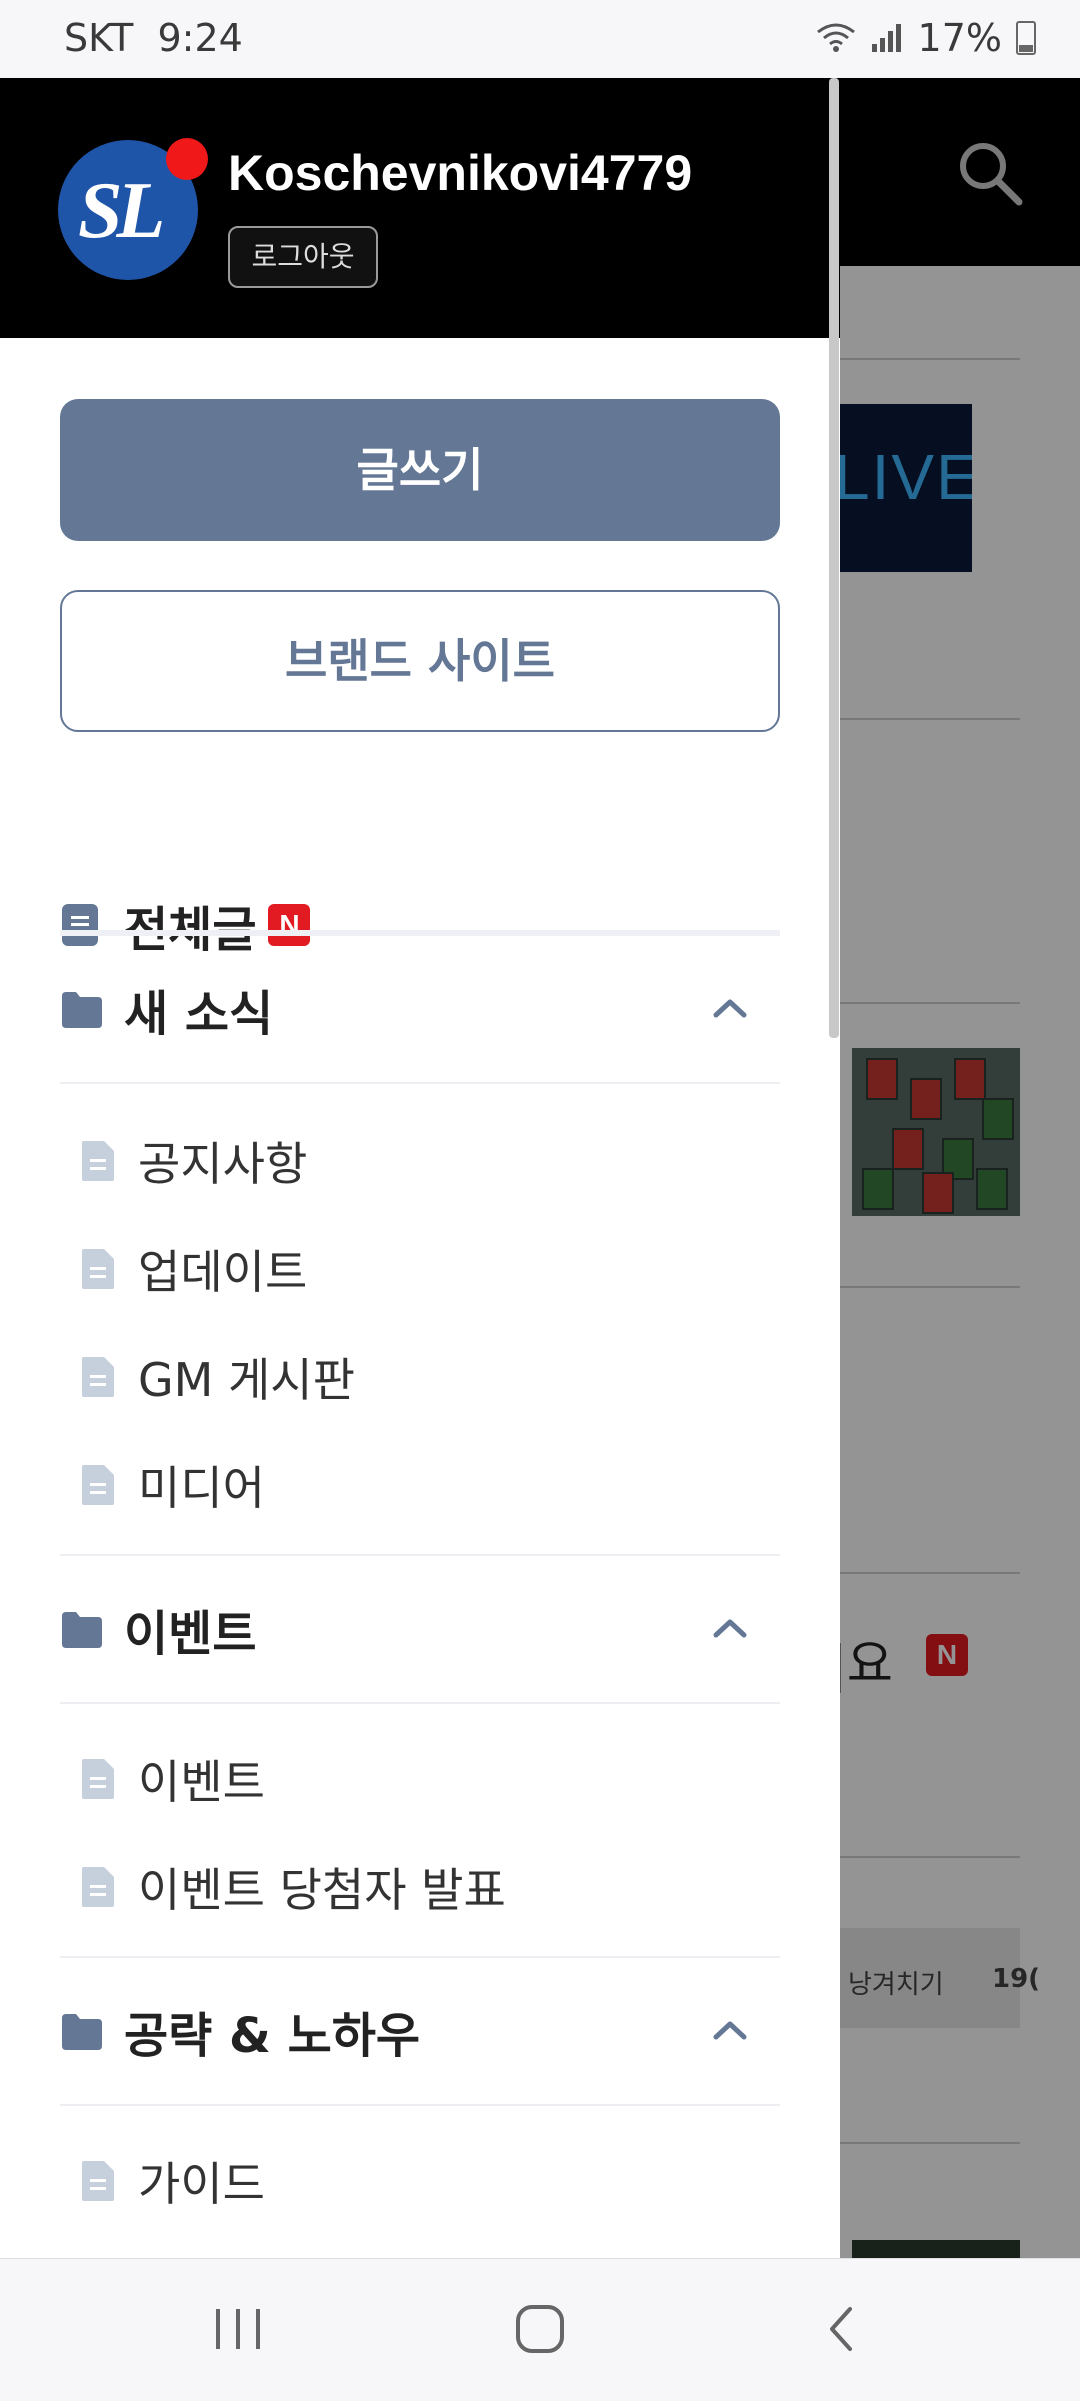  I want to click on section-header-news: 새 소식, so click(420, 1009).